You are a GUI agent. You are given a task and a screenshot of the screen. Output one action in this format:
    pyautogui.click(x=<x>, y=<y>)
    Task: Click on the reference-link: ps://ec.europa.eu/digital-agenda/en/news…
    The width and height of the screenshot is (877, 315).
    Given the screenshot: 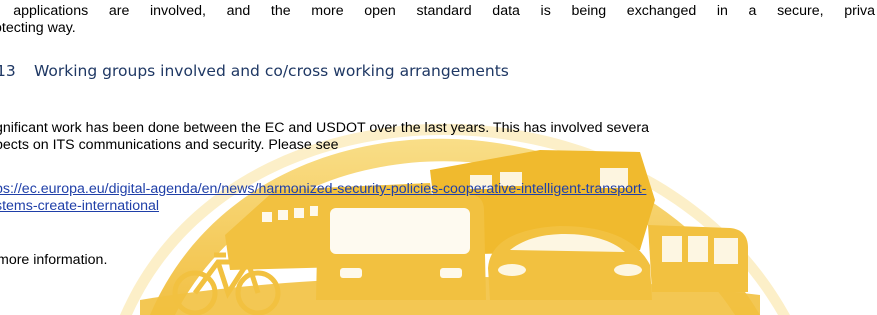 What is the action you would take?
    pyautogui.click(x=323, y=189)
    